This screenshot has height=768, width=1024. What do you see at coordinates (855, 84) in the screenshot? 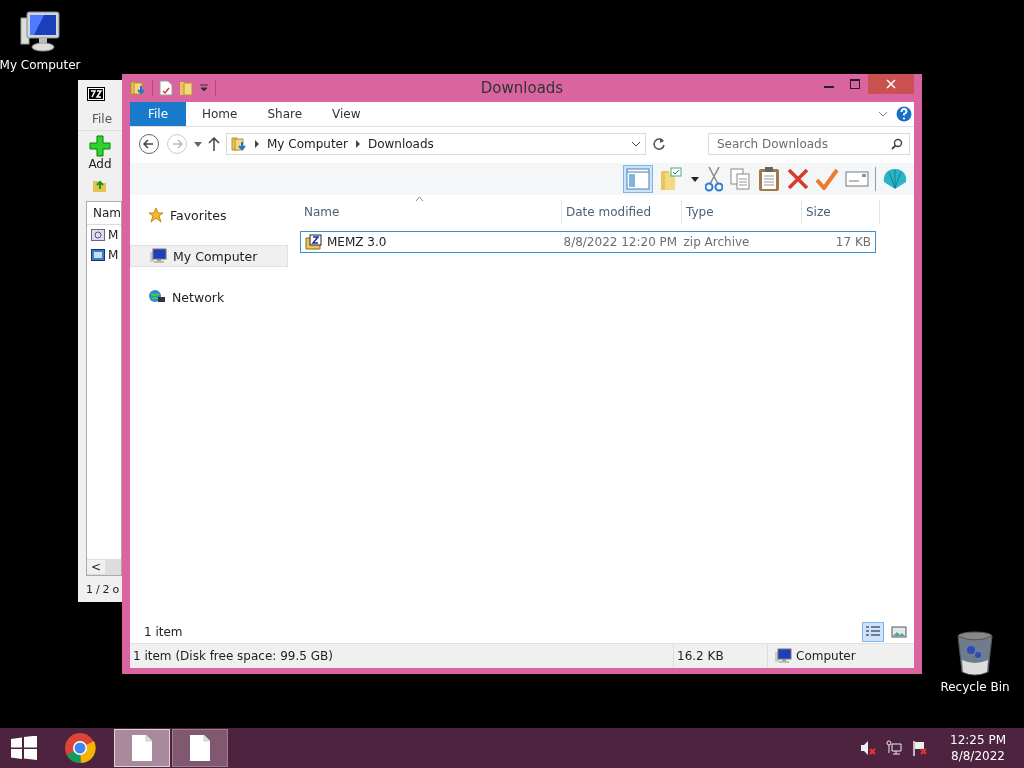
I see `maximize-icon` at bounding box center [855, 84].